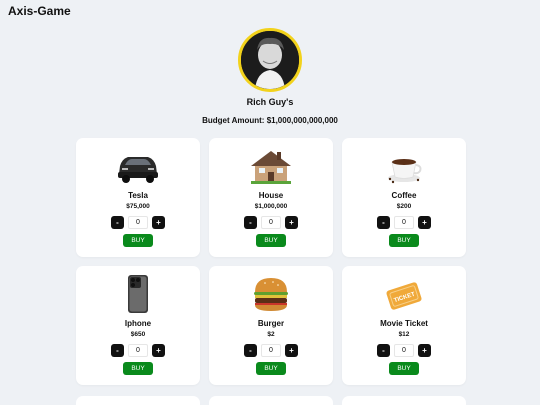 This screenshot has height=405, width=540. Describe the element at coordinates (270, 102) in the screenshot. I see `owner-name: Rich Guy's` at that location.